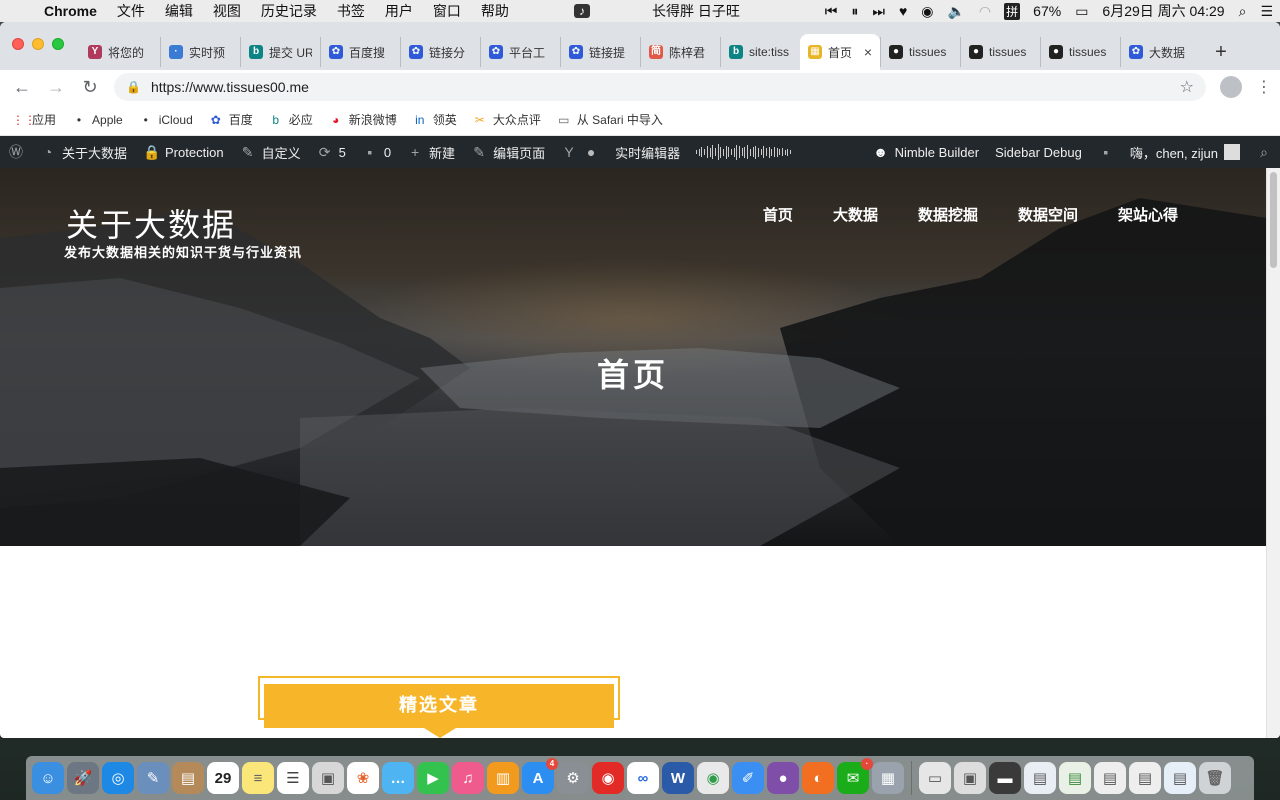  Describe the element at coordinates (831, 11) in the screenshot. I see `previous-track-icon: ⏮` at that location.